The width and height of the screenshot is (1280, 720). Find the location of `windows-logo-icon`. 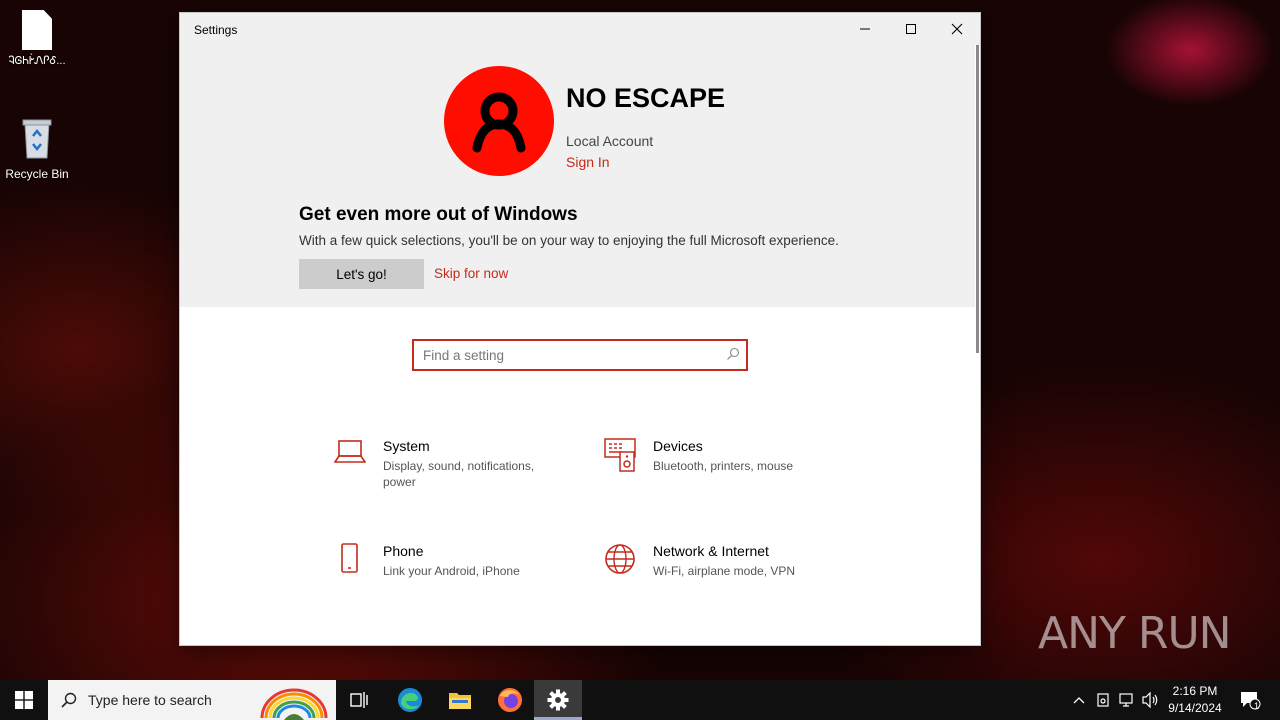

windows-logo-icon is located at coordinates (24, 700).